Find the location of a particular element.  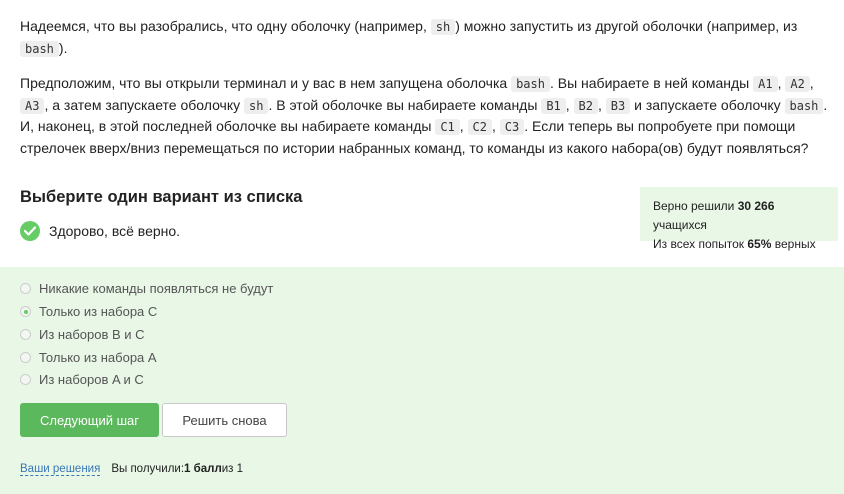

option-label: Из наборов A и C is located at coordinates (91, 379).